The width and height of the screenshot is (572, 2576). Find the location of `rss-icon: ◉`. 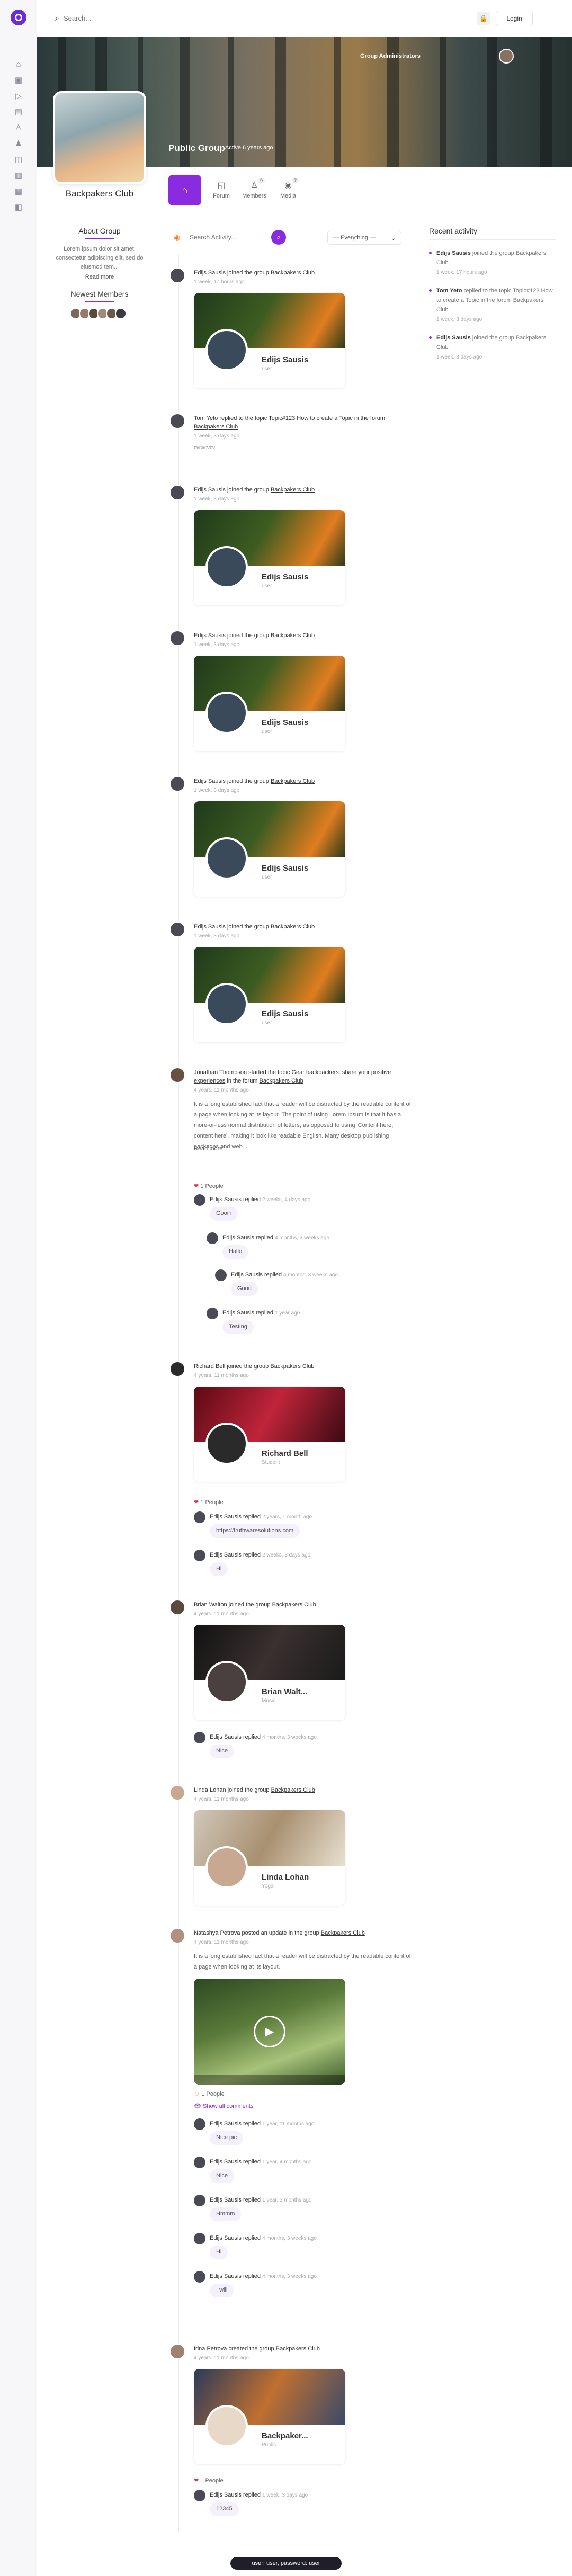

rss-icon: ◉ is located at coordinates (177, 237).